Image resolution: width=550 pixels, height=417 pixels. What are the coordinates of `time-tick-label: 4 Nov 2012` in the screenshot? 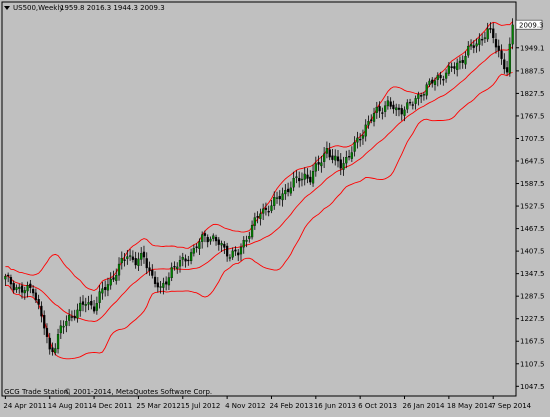 It's located at (245, 406).